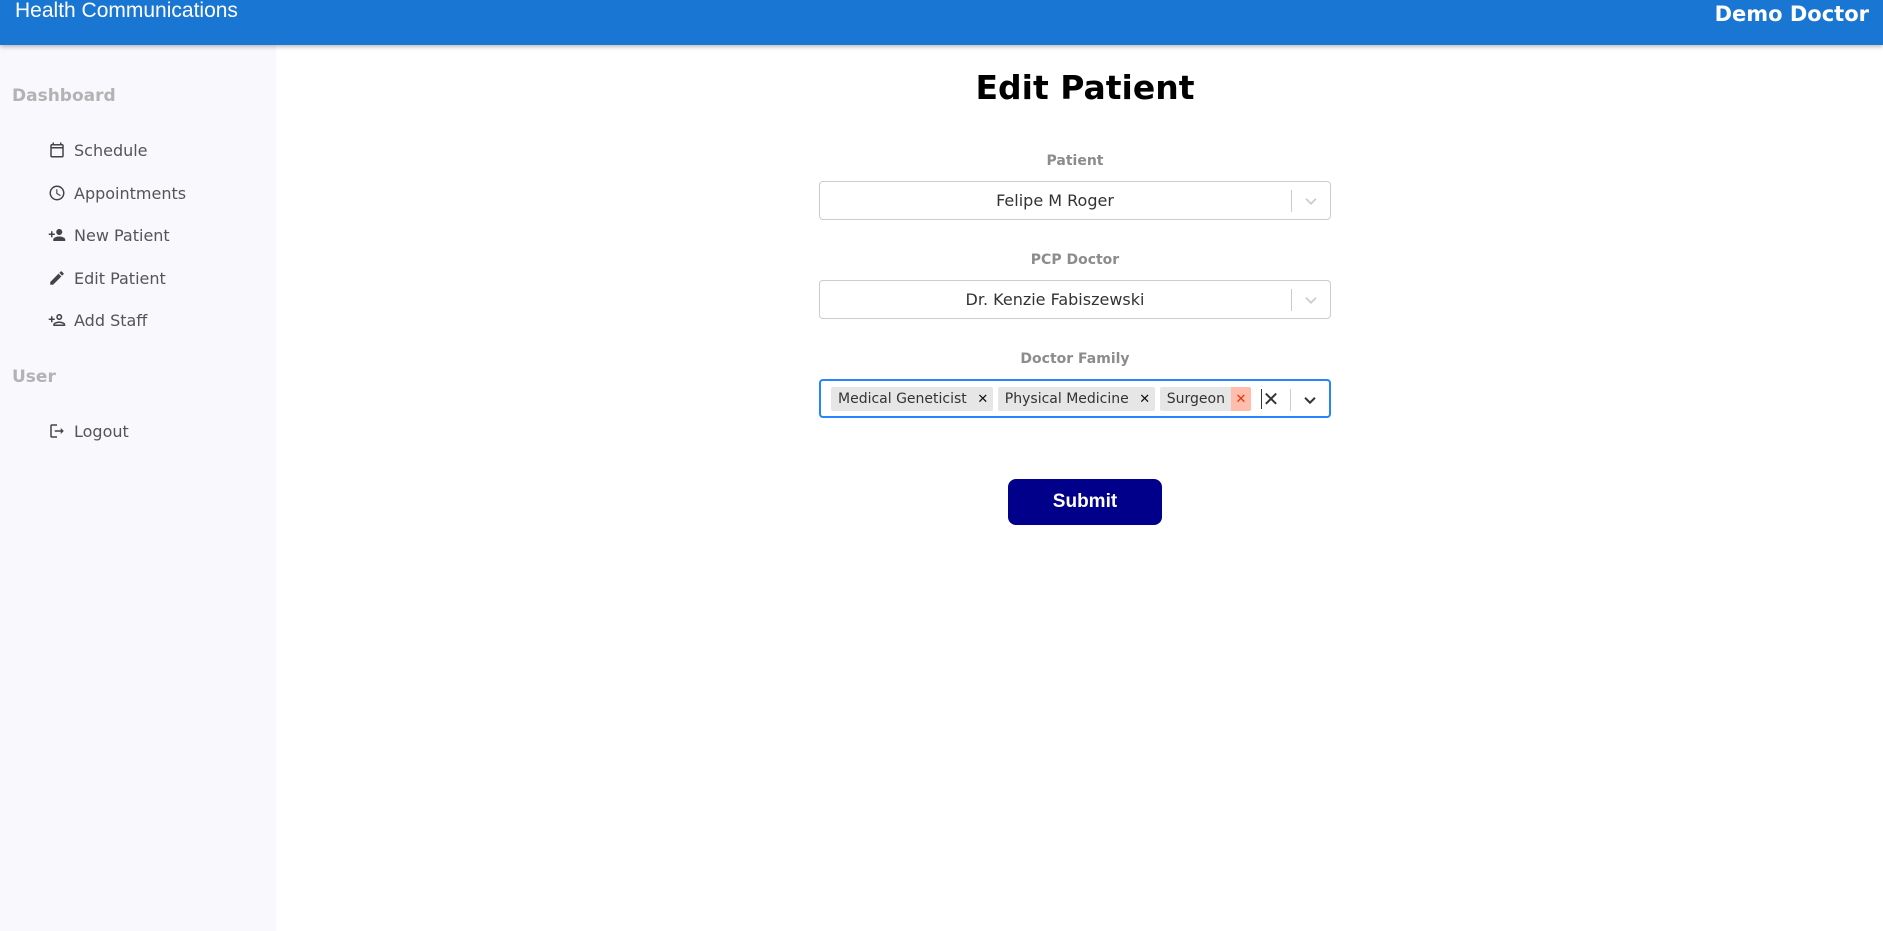 This screenshot has width=1883, height=931. I want to click on doctor-family-label: Doctor Family, so click(1075, 359).